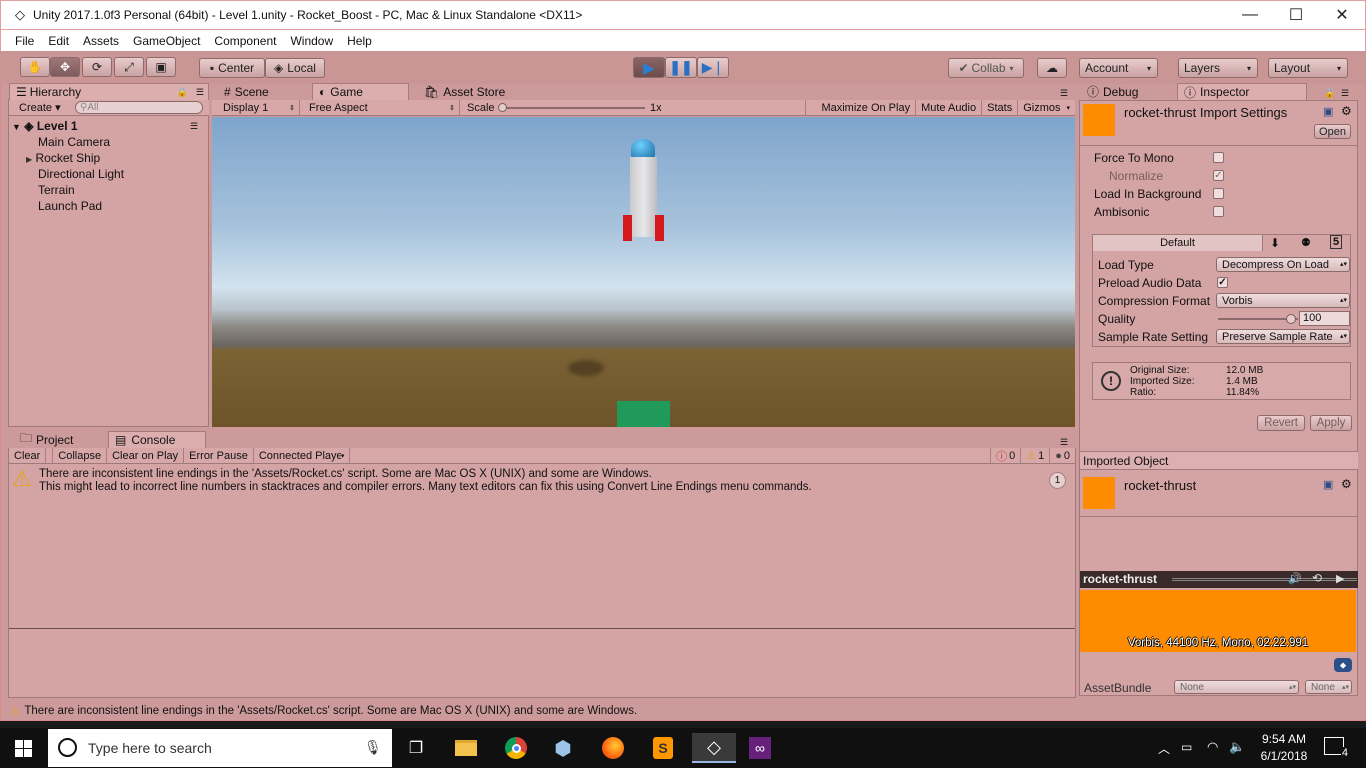 This screenshot has width=1366, height=768. I want to click on slider-thumb, so click(1290, 319).